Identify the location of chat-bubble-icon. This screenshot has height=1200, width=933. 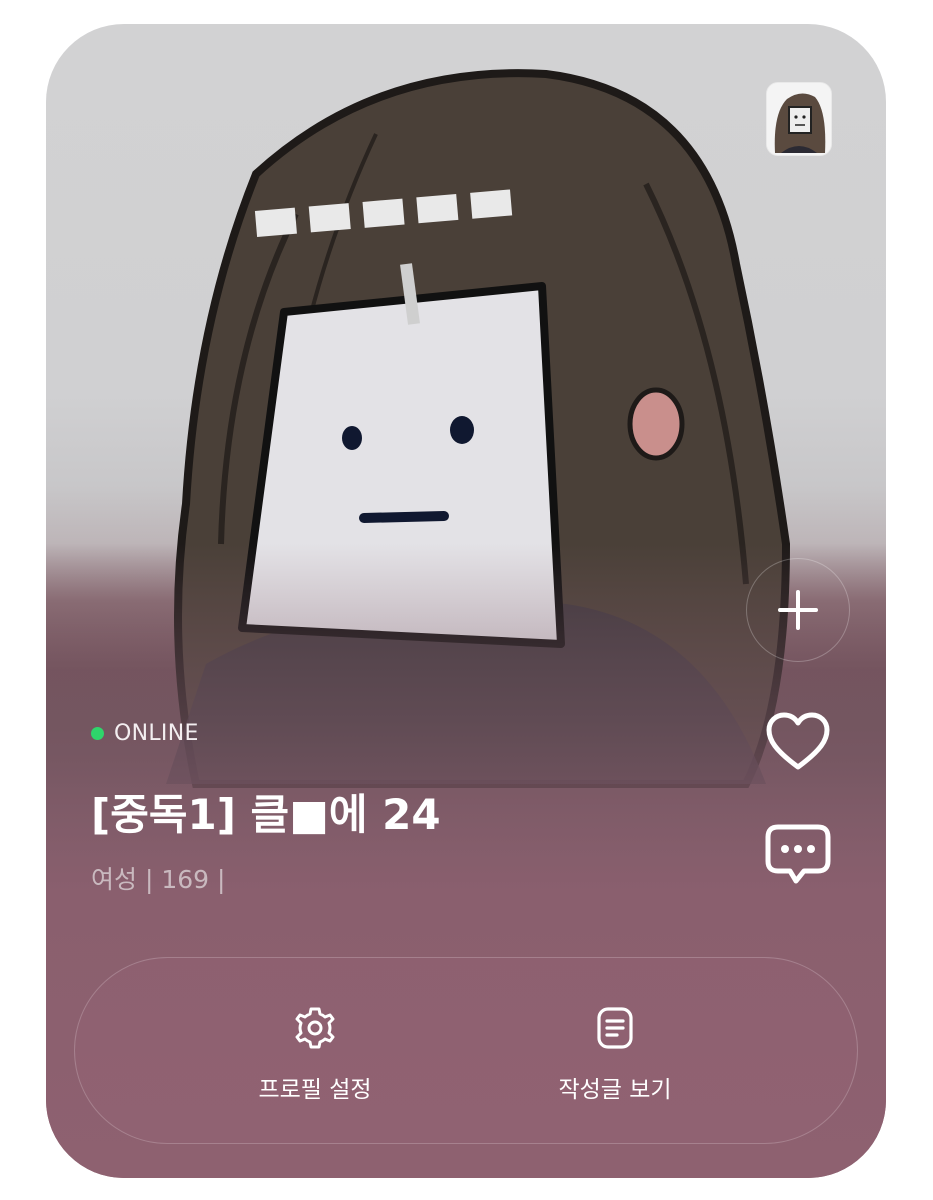
(798, 854).